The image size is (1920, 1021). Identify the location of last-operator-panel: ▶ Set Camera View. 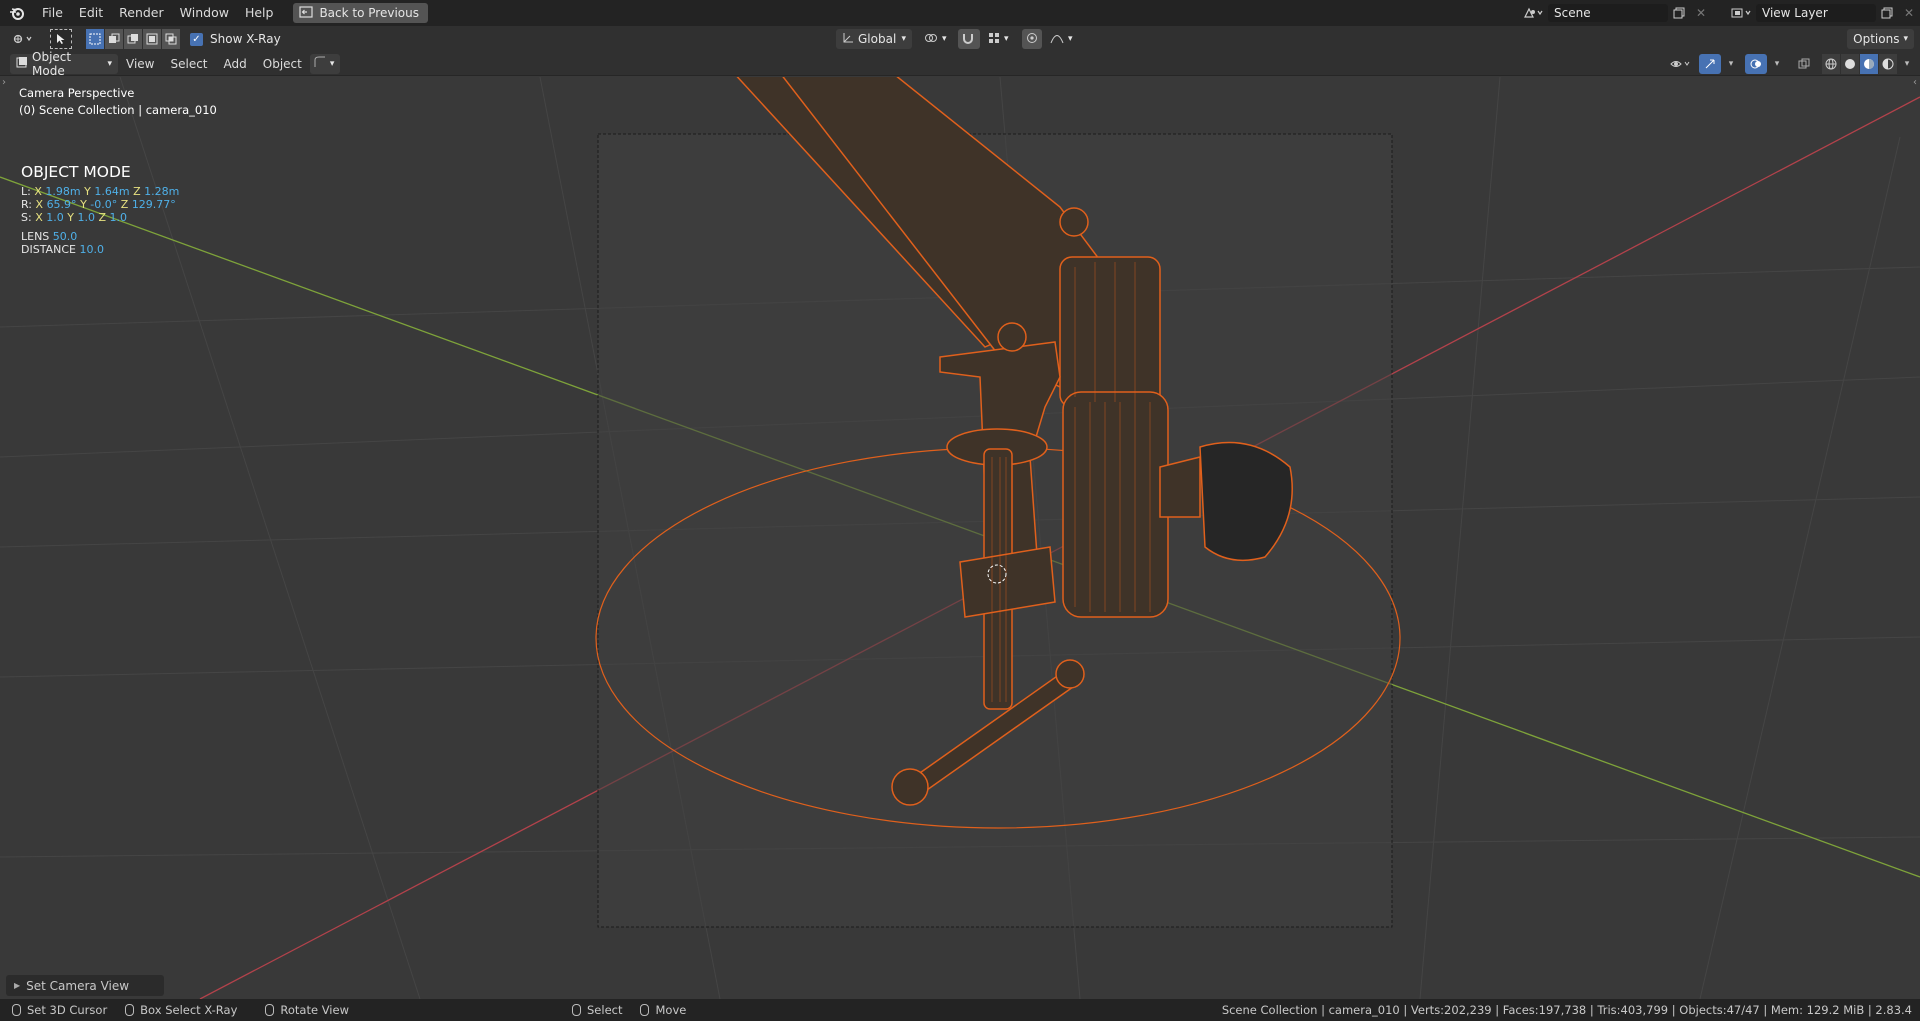
(85, 985).